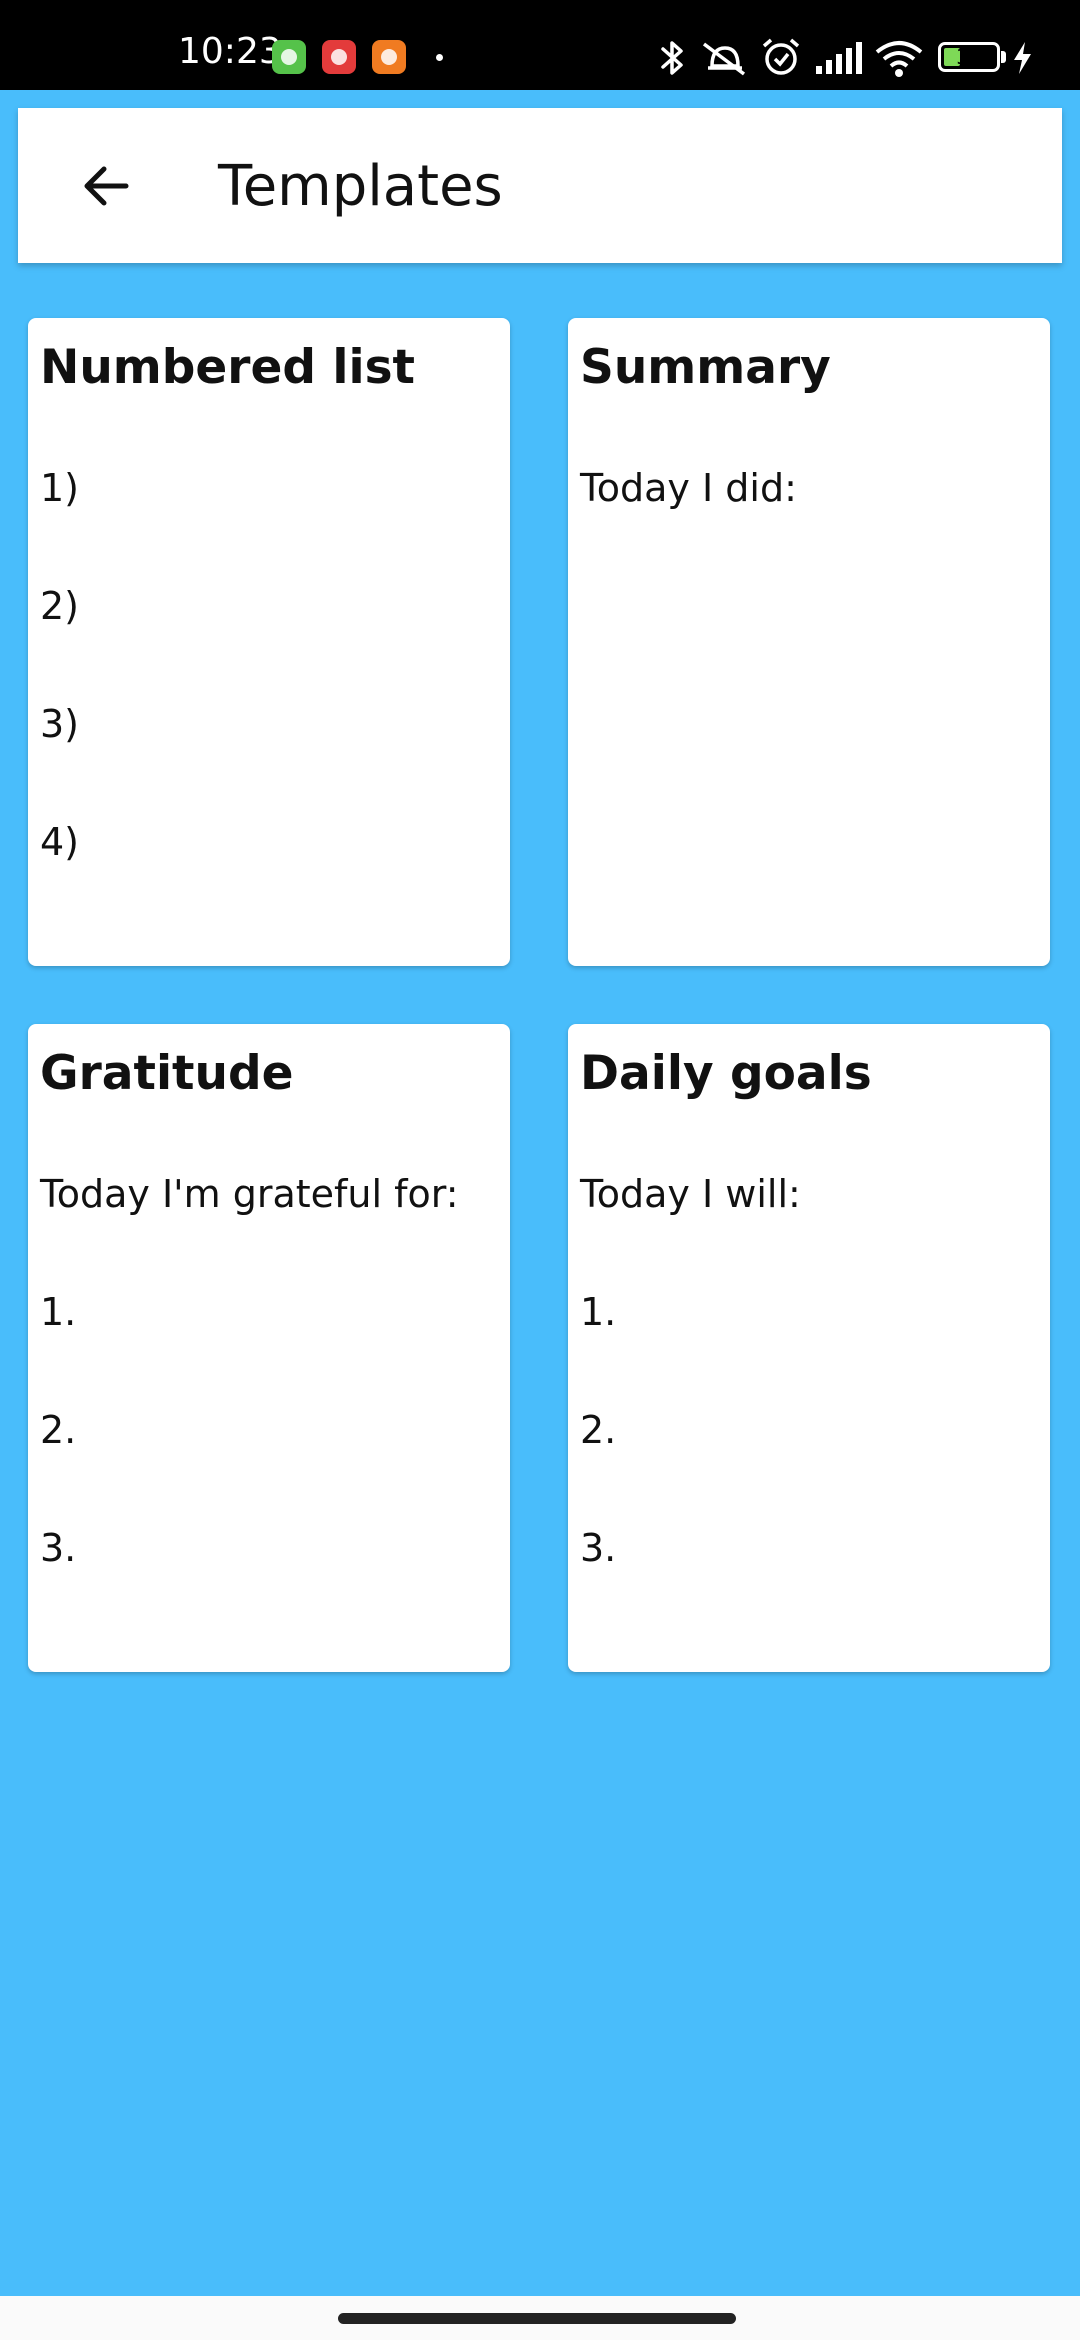  What do you see at coordinates (439, 57) in the screenshot?
I see `dot-icon` at bounding box center [439, 57].